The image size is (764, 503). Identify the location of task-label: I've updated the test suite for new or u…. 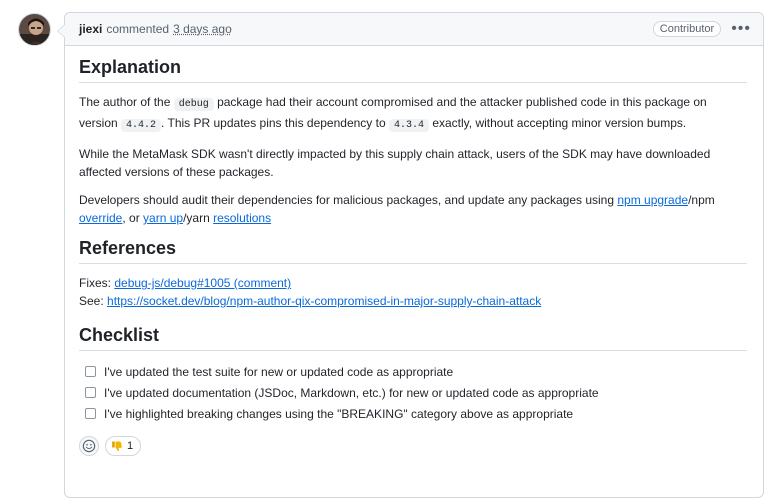
(279, 371).